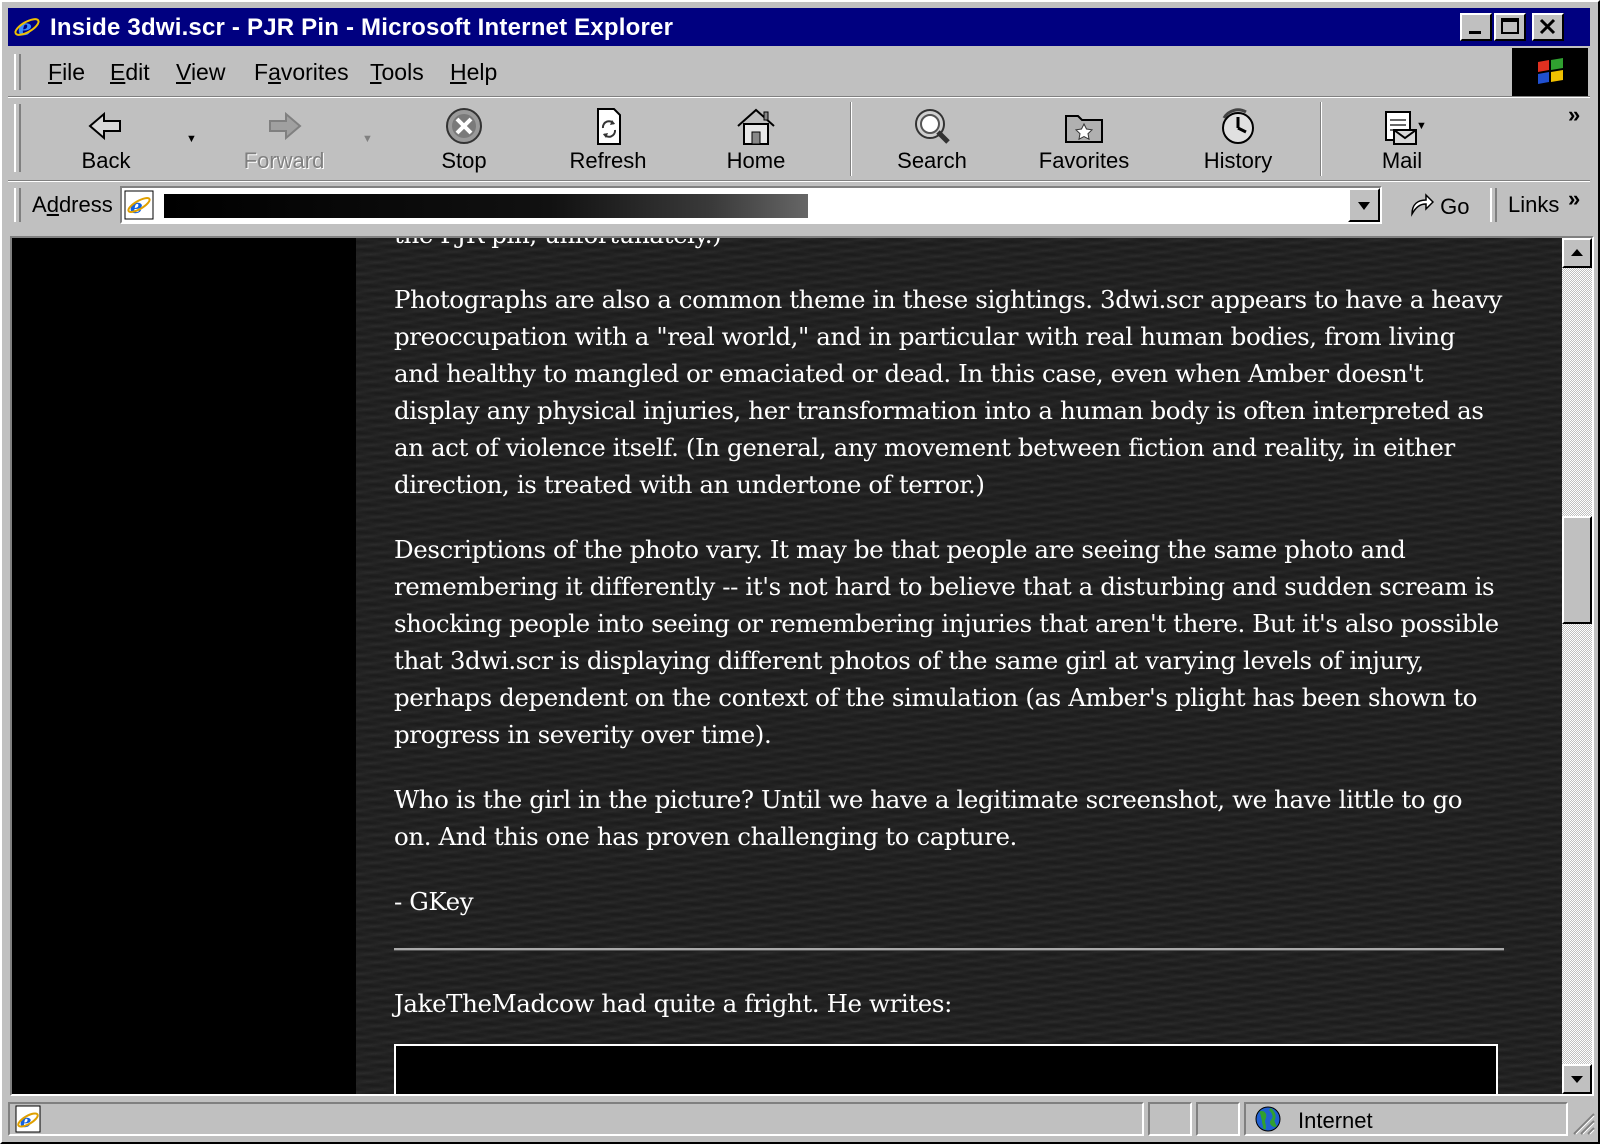 This screenshot has width=1600, height=1144. I want to click on menu-bar: File Edit View Favorites Tools Help, so click(759, 72).